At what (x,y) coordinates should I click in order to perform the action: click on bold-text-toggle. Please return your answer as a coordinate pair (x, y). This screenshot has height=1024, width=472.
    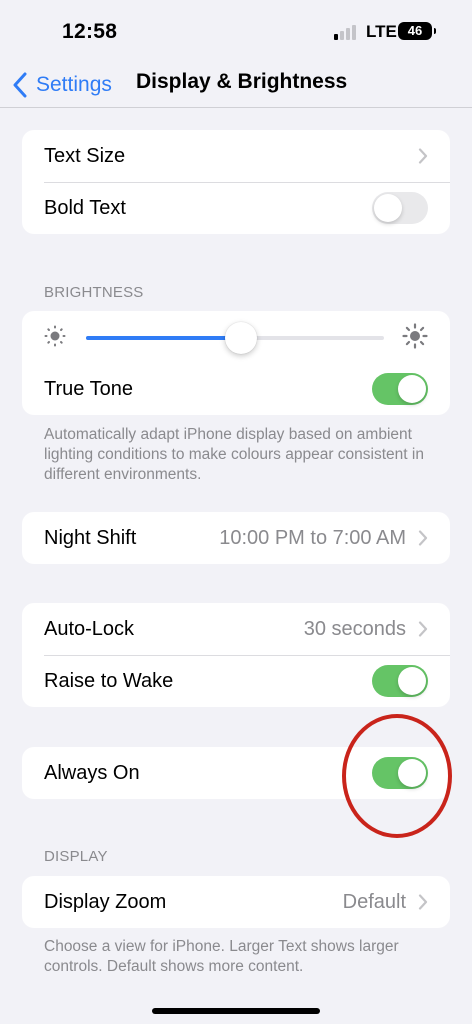
    Looking at the image, I should click on (400, 208).